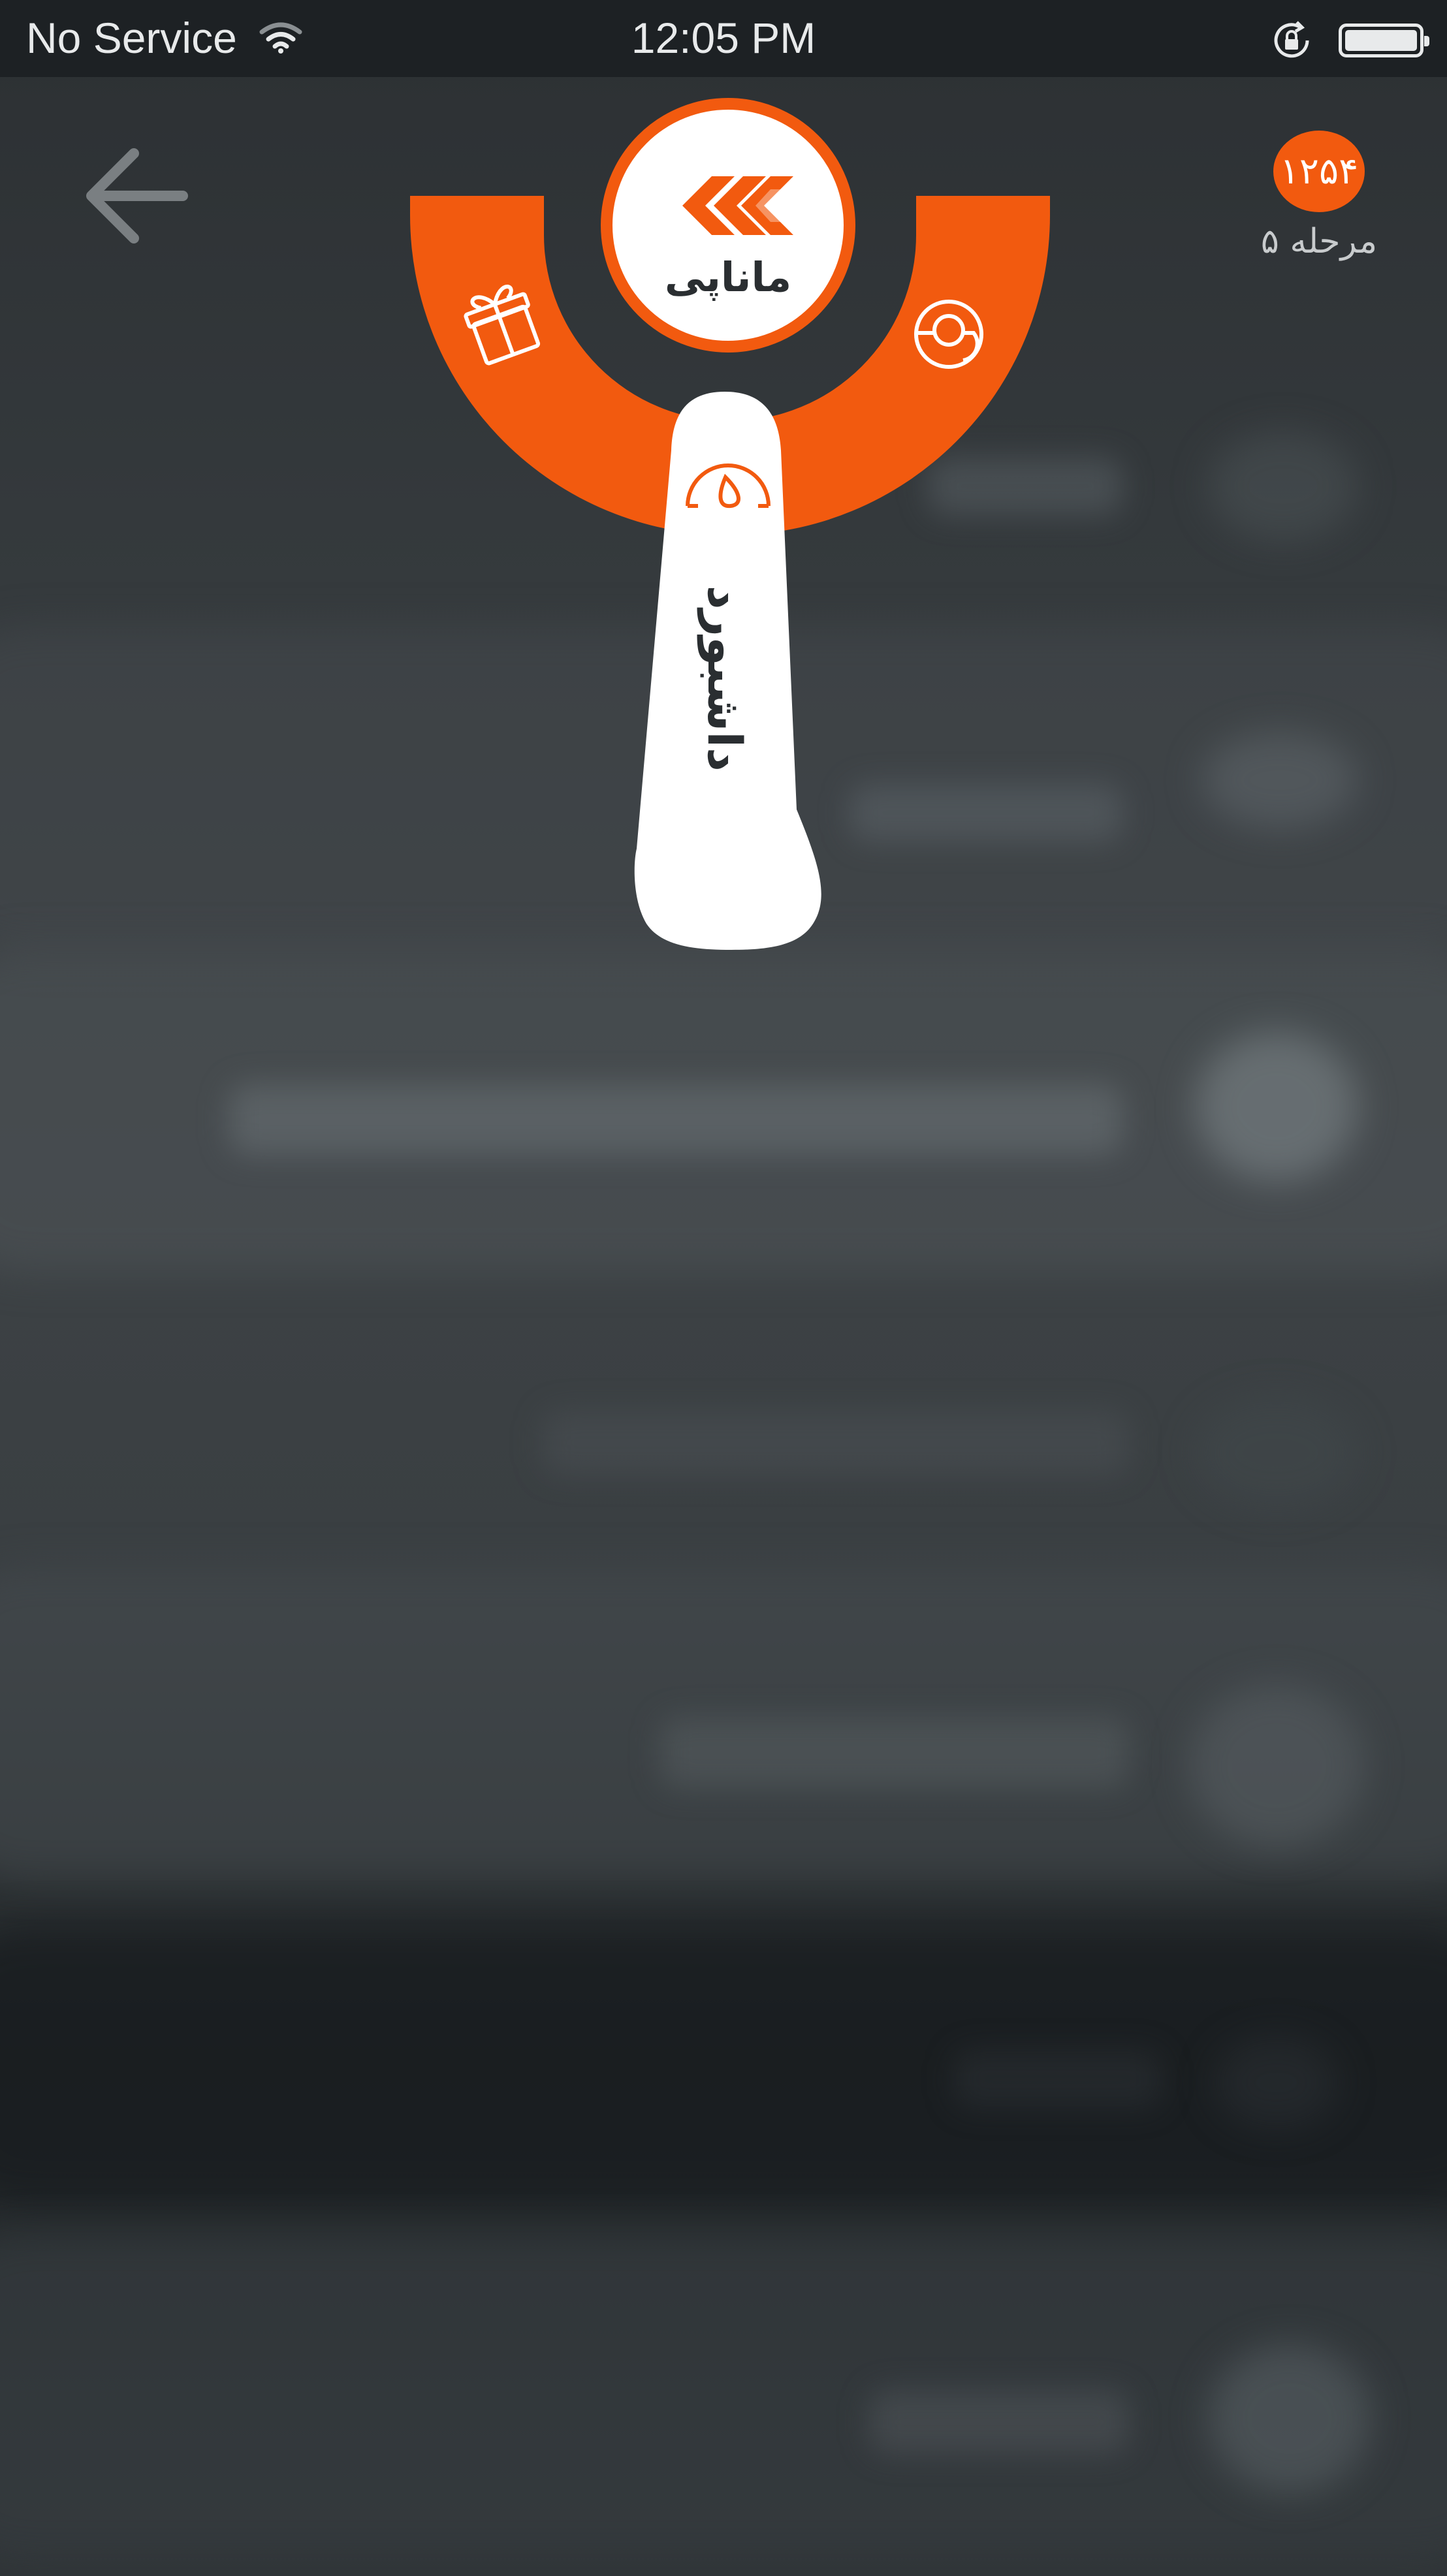 The image size is (1447, 2576). Describe the element at coordinates (728, 277) in the screenshot. I see `app-logo-title: ماناپی` at that location.